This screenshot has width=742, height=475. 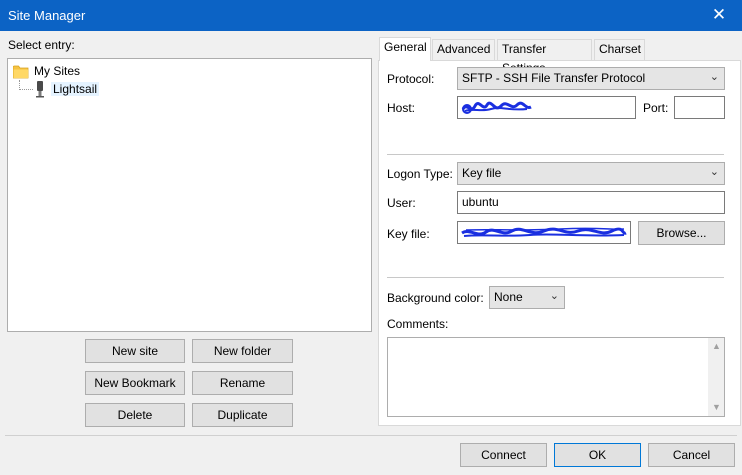 I want to click on port-label: Port:, so click(x=656, y=108).